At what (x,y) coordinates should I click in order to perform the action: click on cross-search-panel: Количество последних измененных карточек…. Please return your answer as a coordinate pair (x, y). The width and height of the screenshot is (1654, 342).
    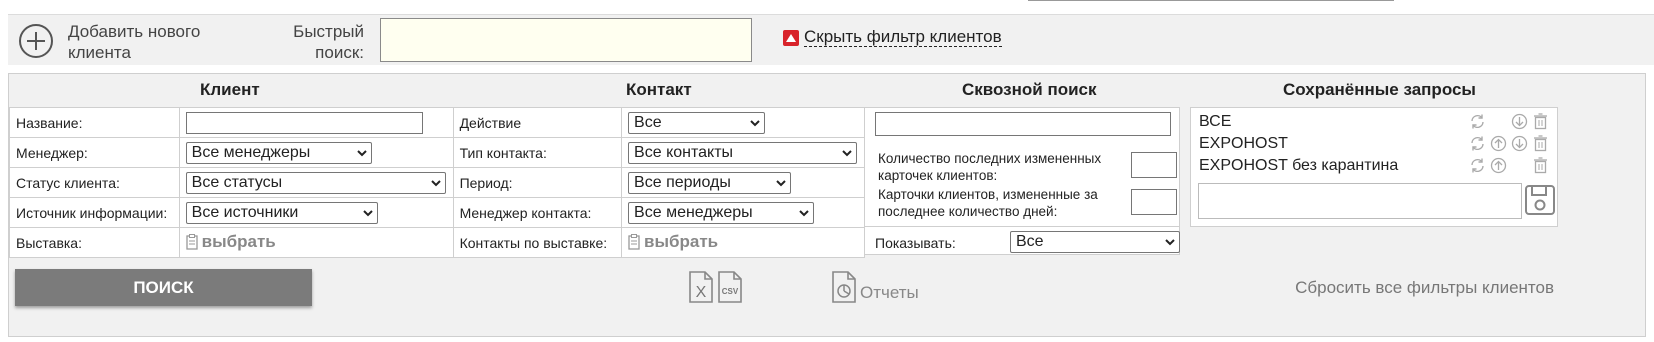
    Looking at the image, I should click on (1022, 181).